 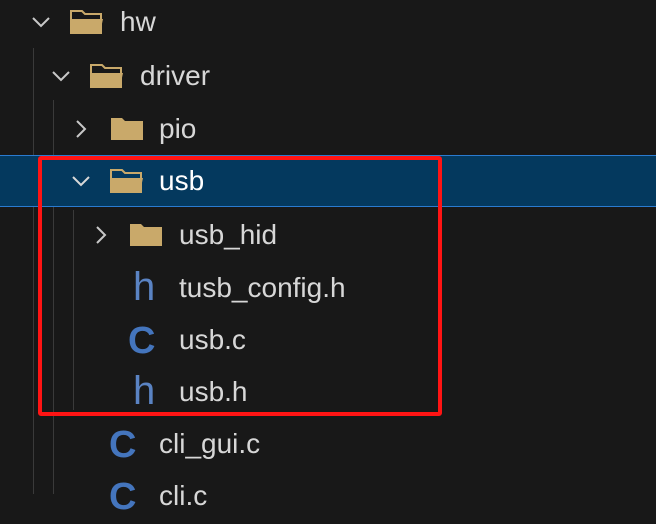 What do you see at coordinates (178, 128) in the screenshot?
I see `tree-item-label: pio` at bounding box center [178, 128].